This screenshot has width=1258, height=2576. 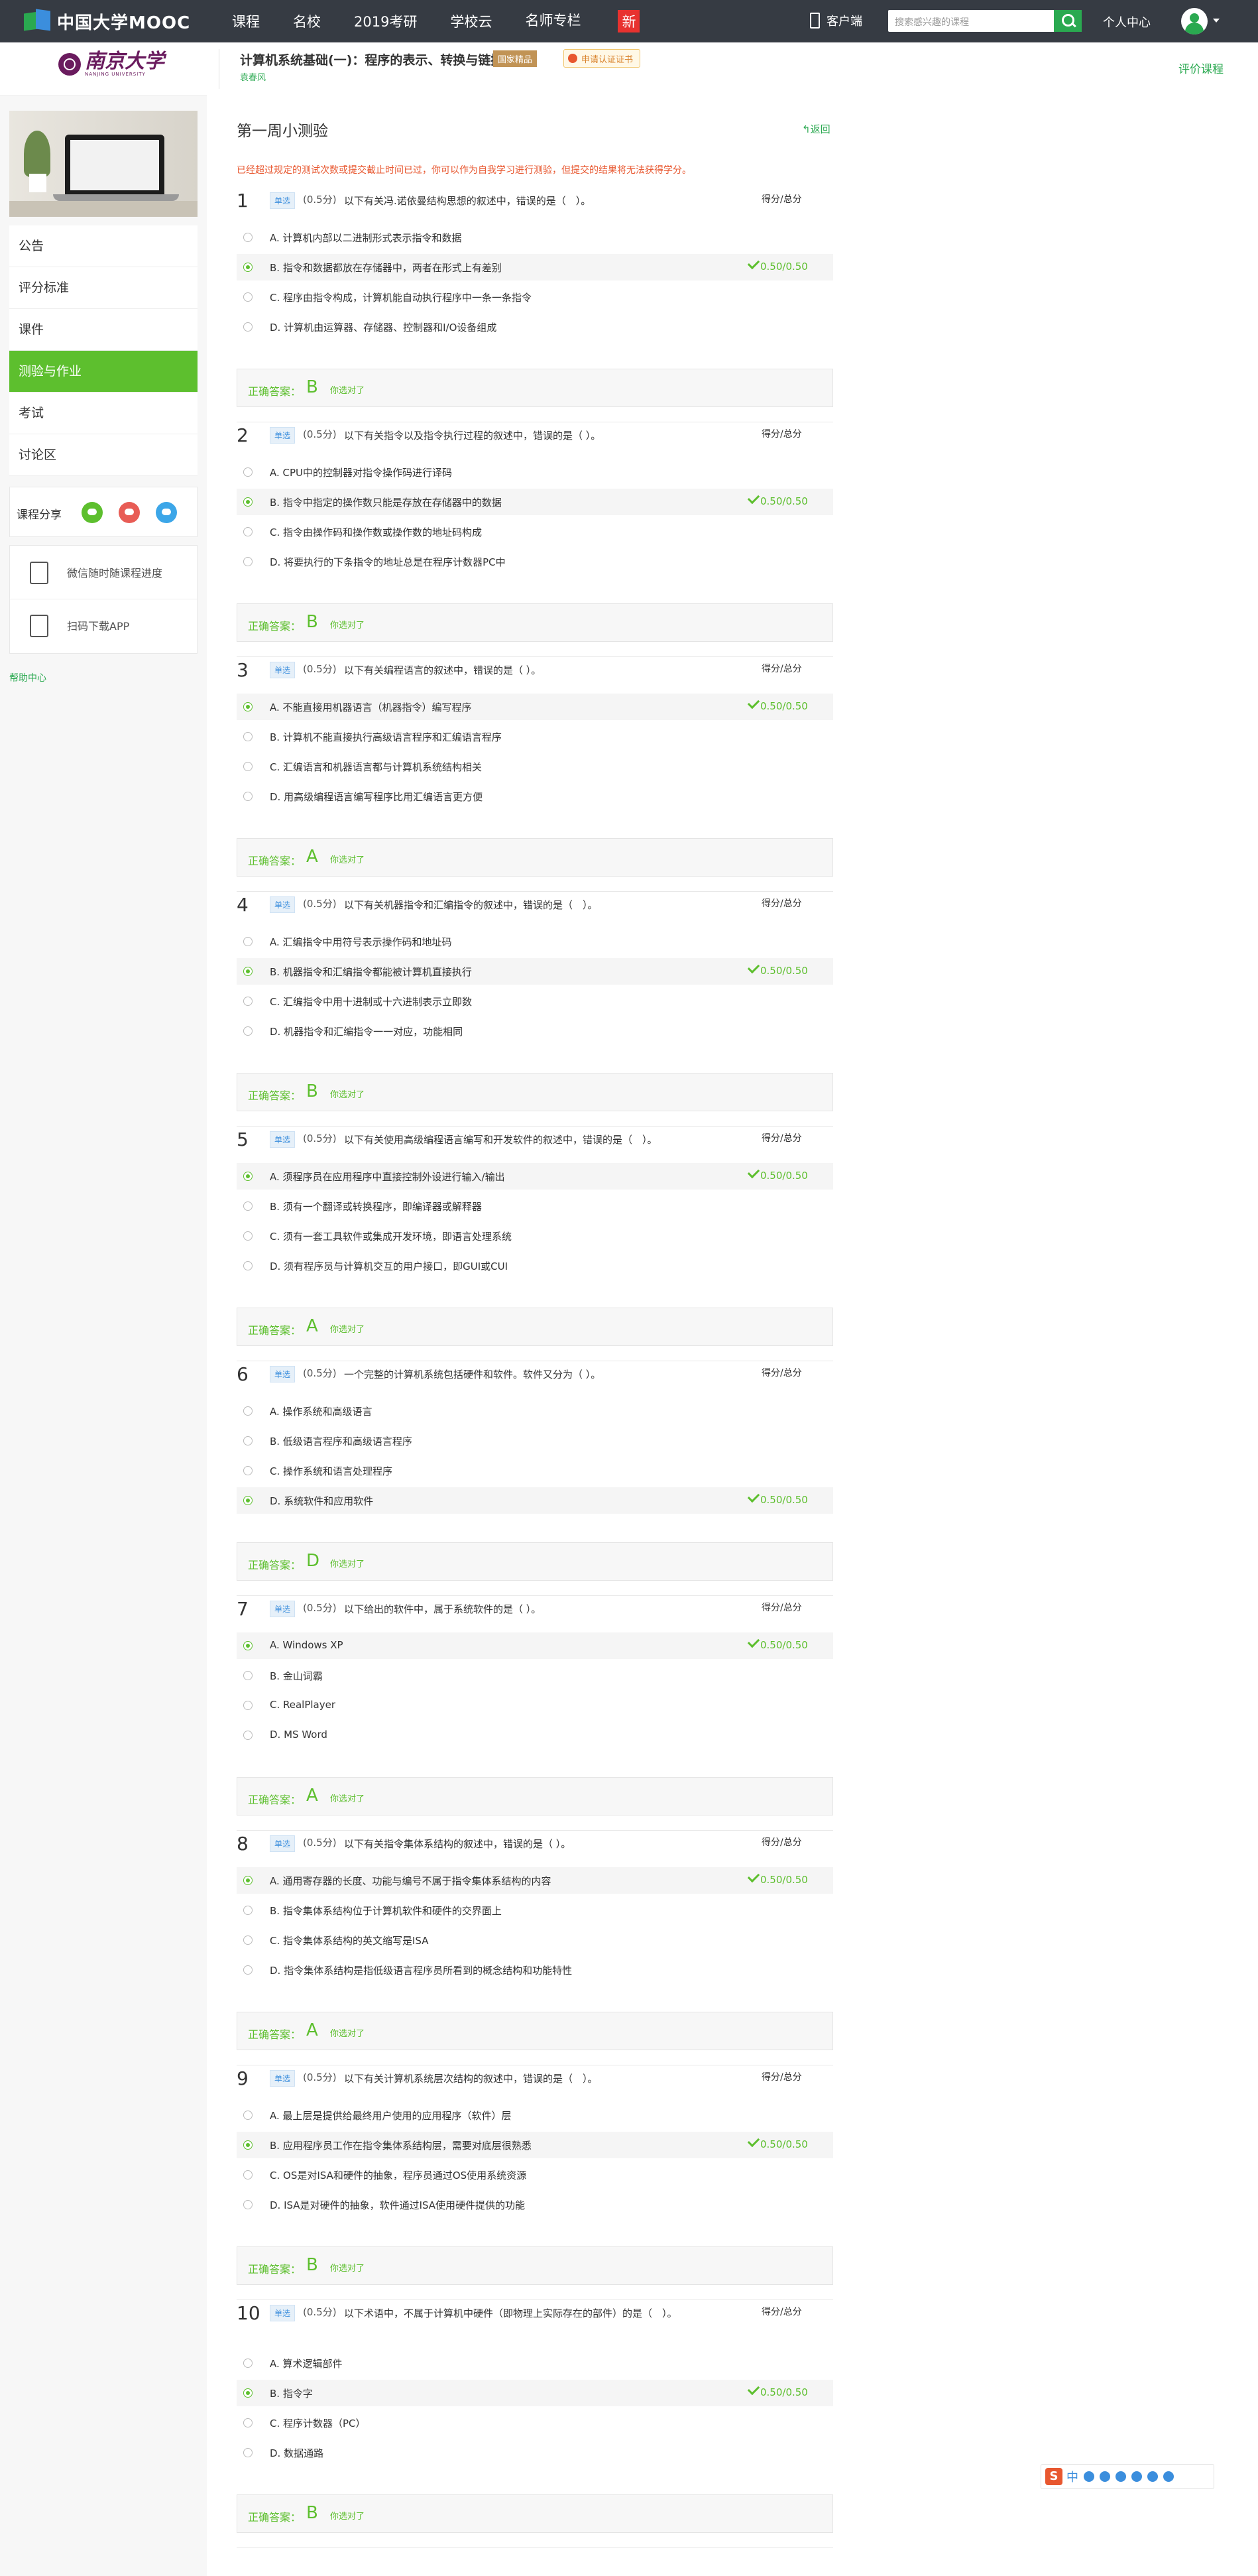 What do you see at coordinates (103, 413) in the screenshot?
I see `sidebar-item-exam: 考试` at bounding box center [103, 413].